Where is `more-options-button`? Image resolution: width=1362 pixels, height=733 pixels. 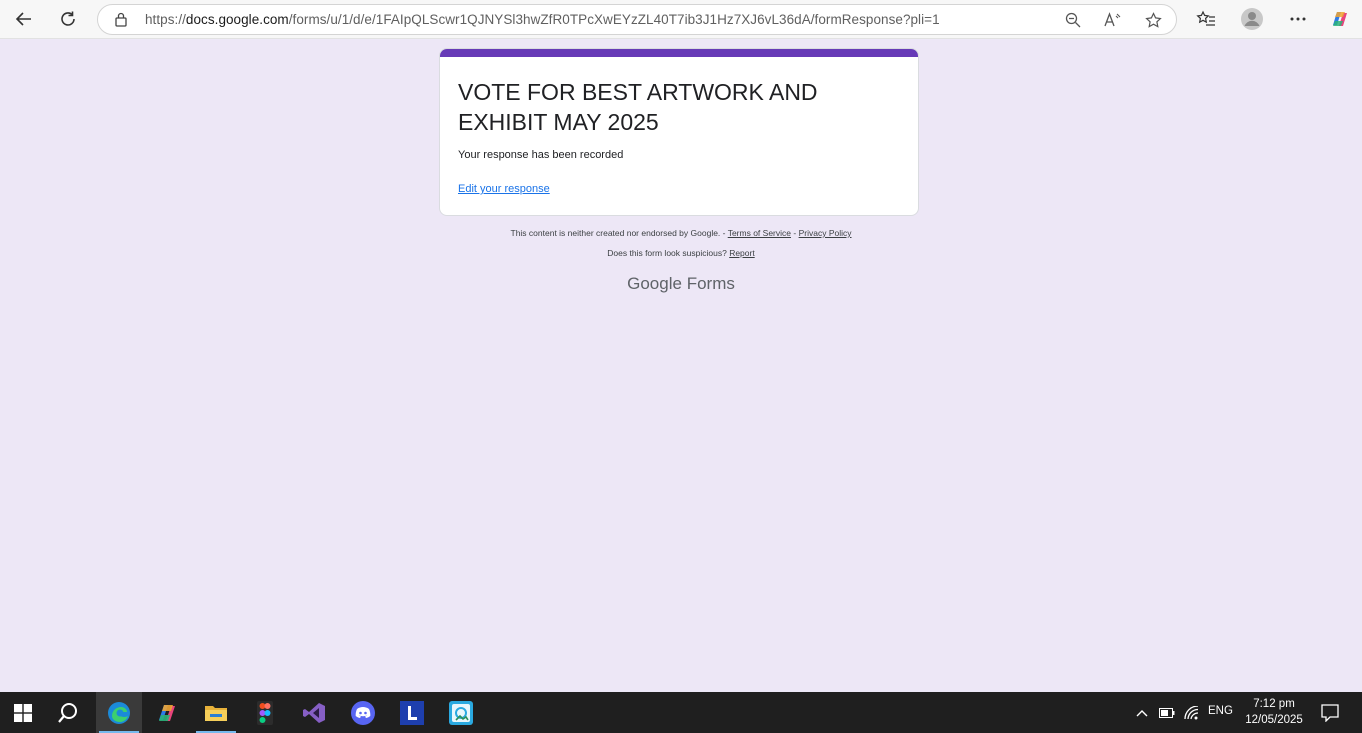 more-options-button is located at coordinates (1298, 19).